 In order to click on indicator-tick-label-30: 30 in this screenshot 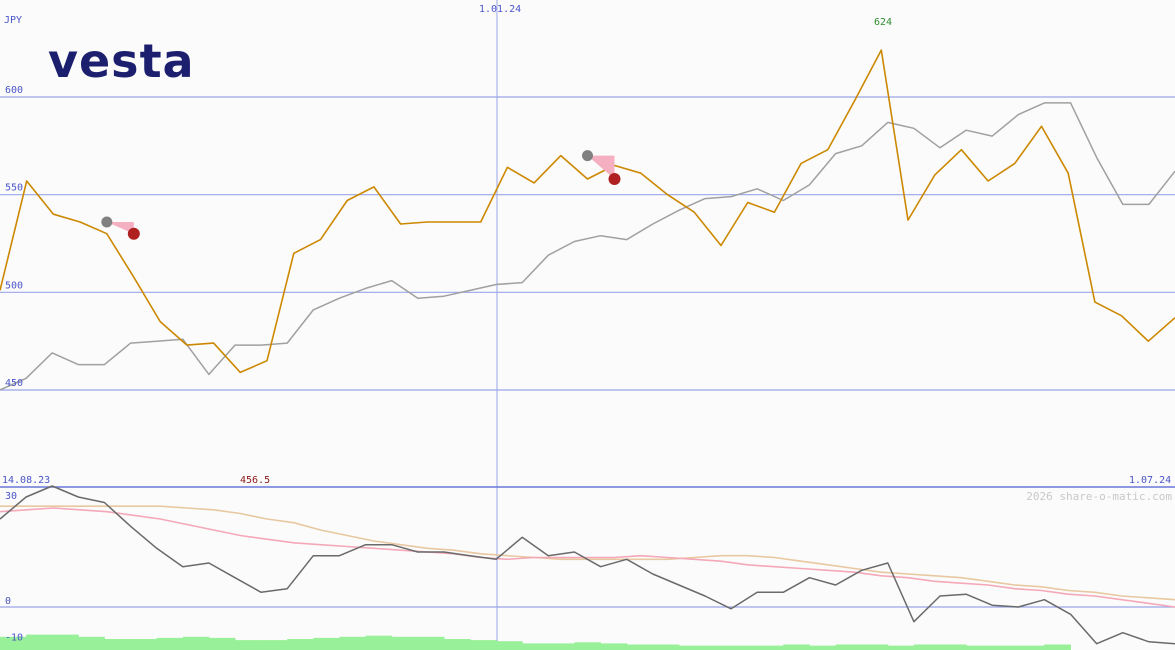, I will do `click(11, 496)`.